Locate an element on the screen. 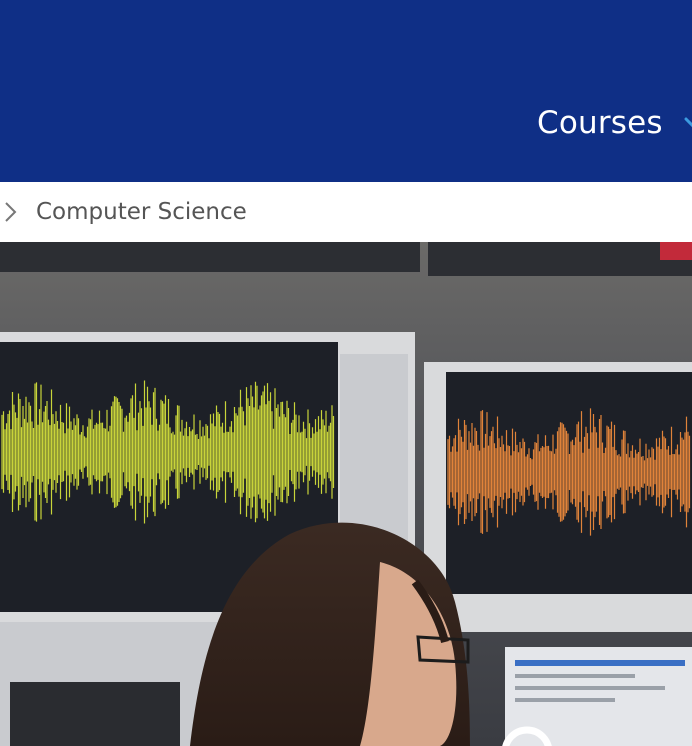  breadcrumb-current: Computer Science is located at coordinates (141, 212).